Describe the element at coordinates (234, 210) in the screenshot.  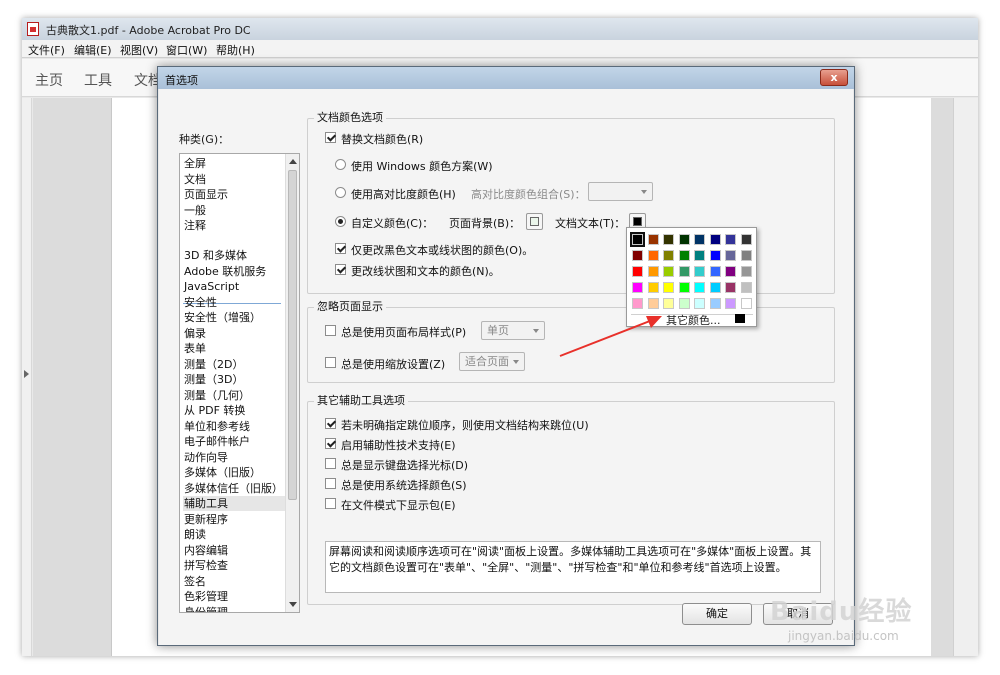
I see `category-item: 一般` at that location.